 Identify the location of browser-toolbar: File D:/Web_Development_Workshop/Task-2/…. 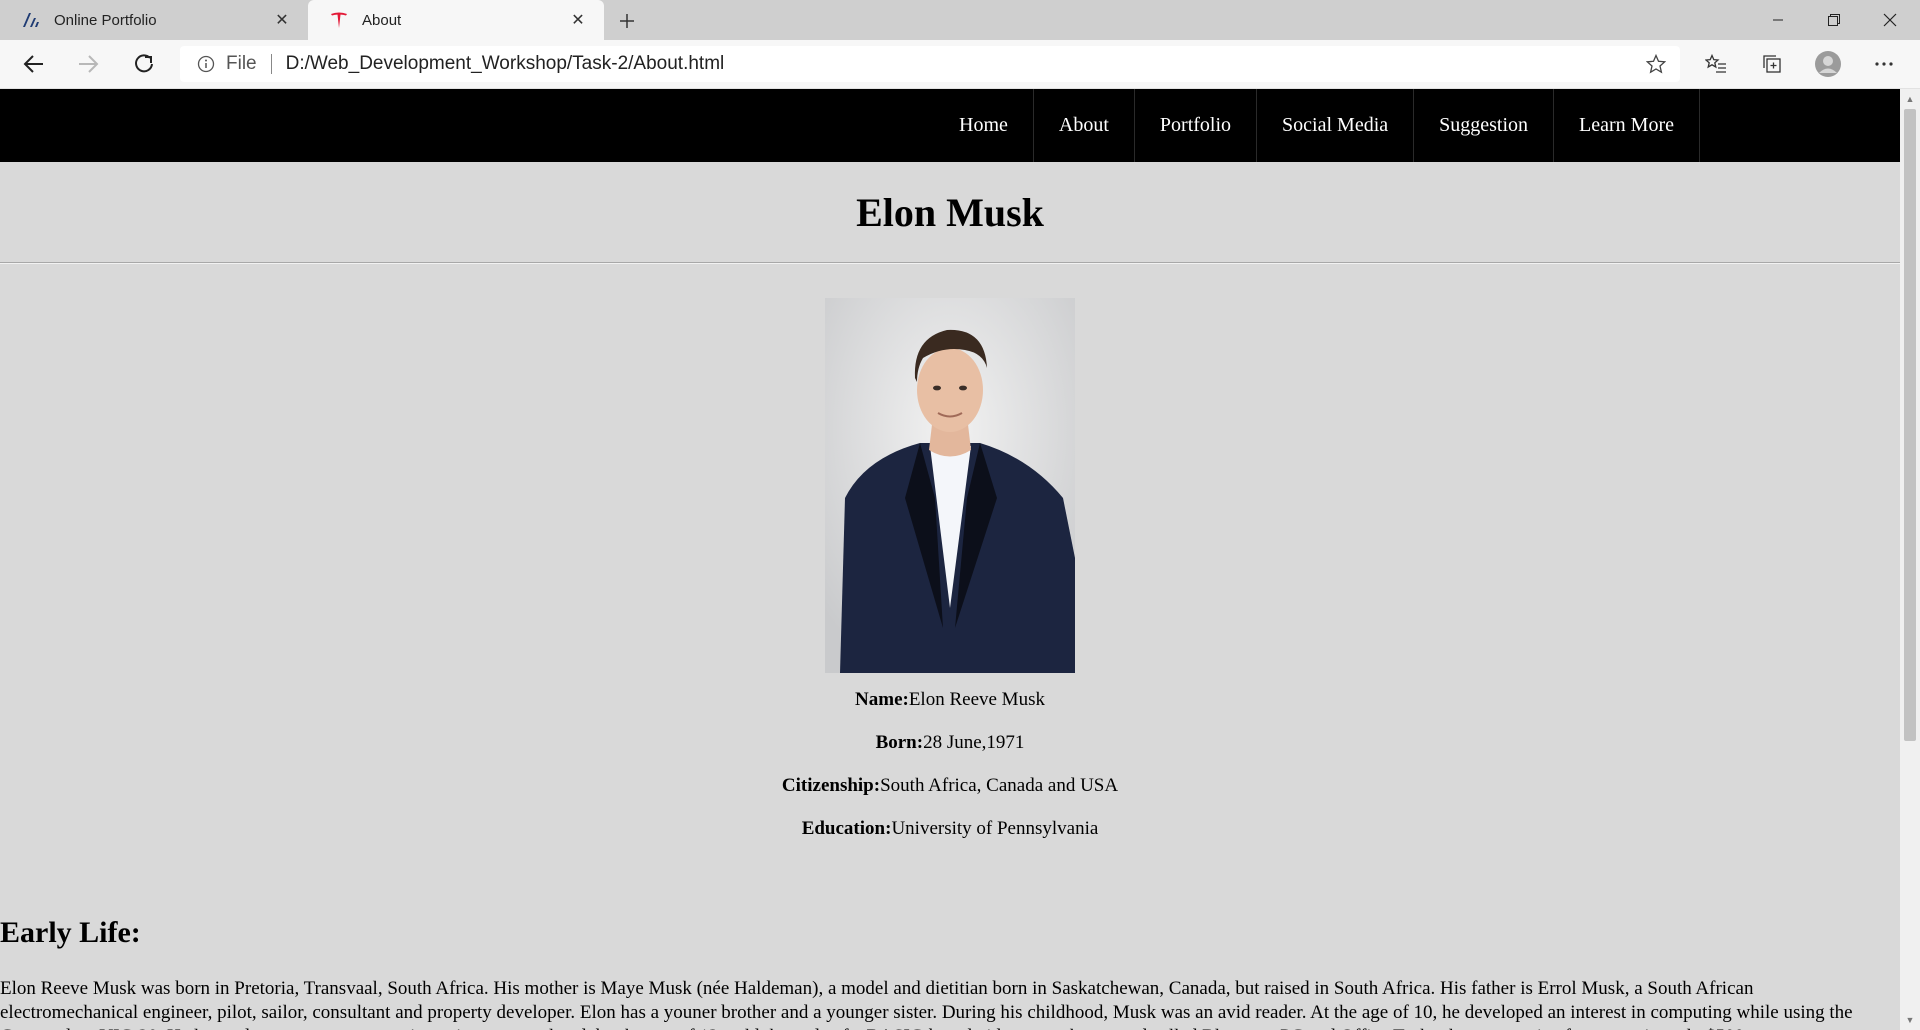
(960, 64).